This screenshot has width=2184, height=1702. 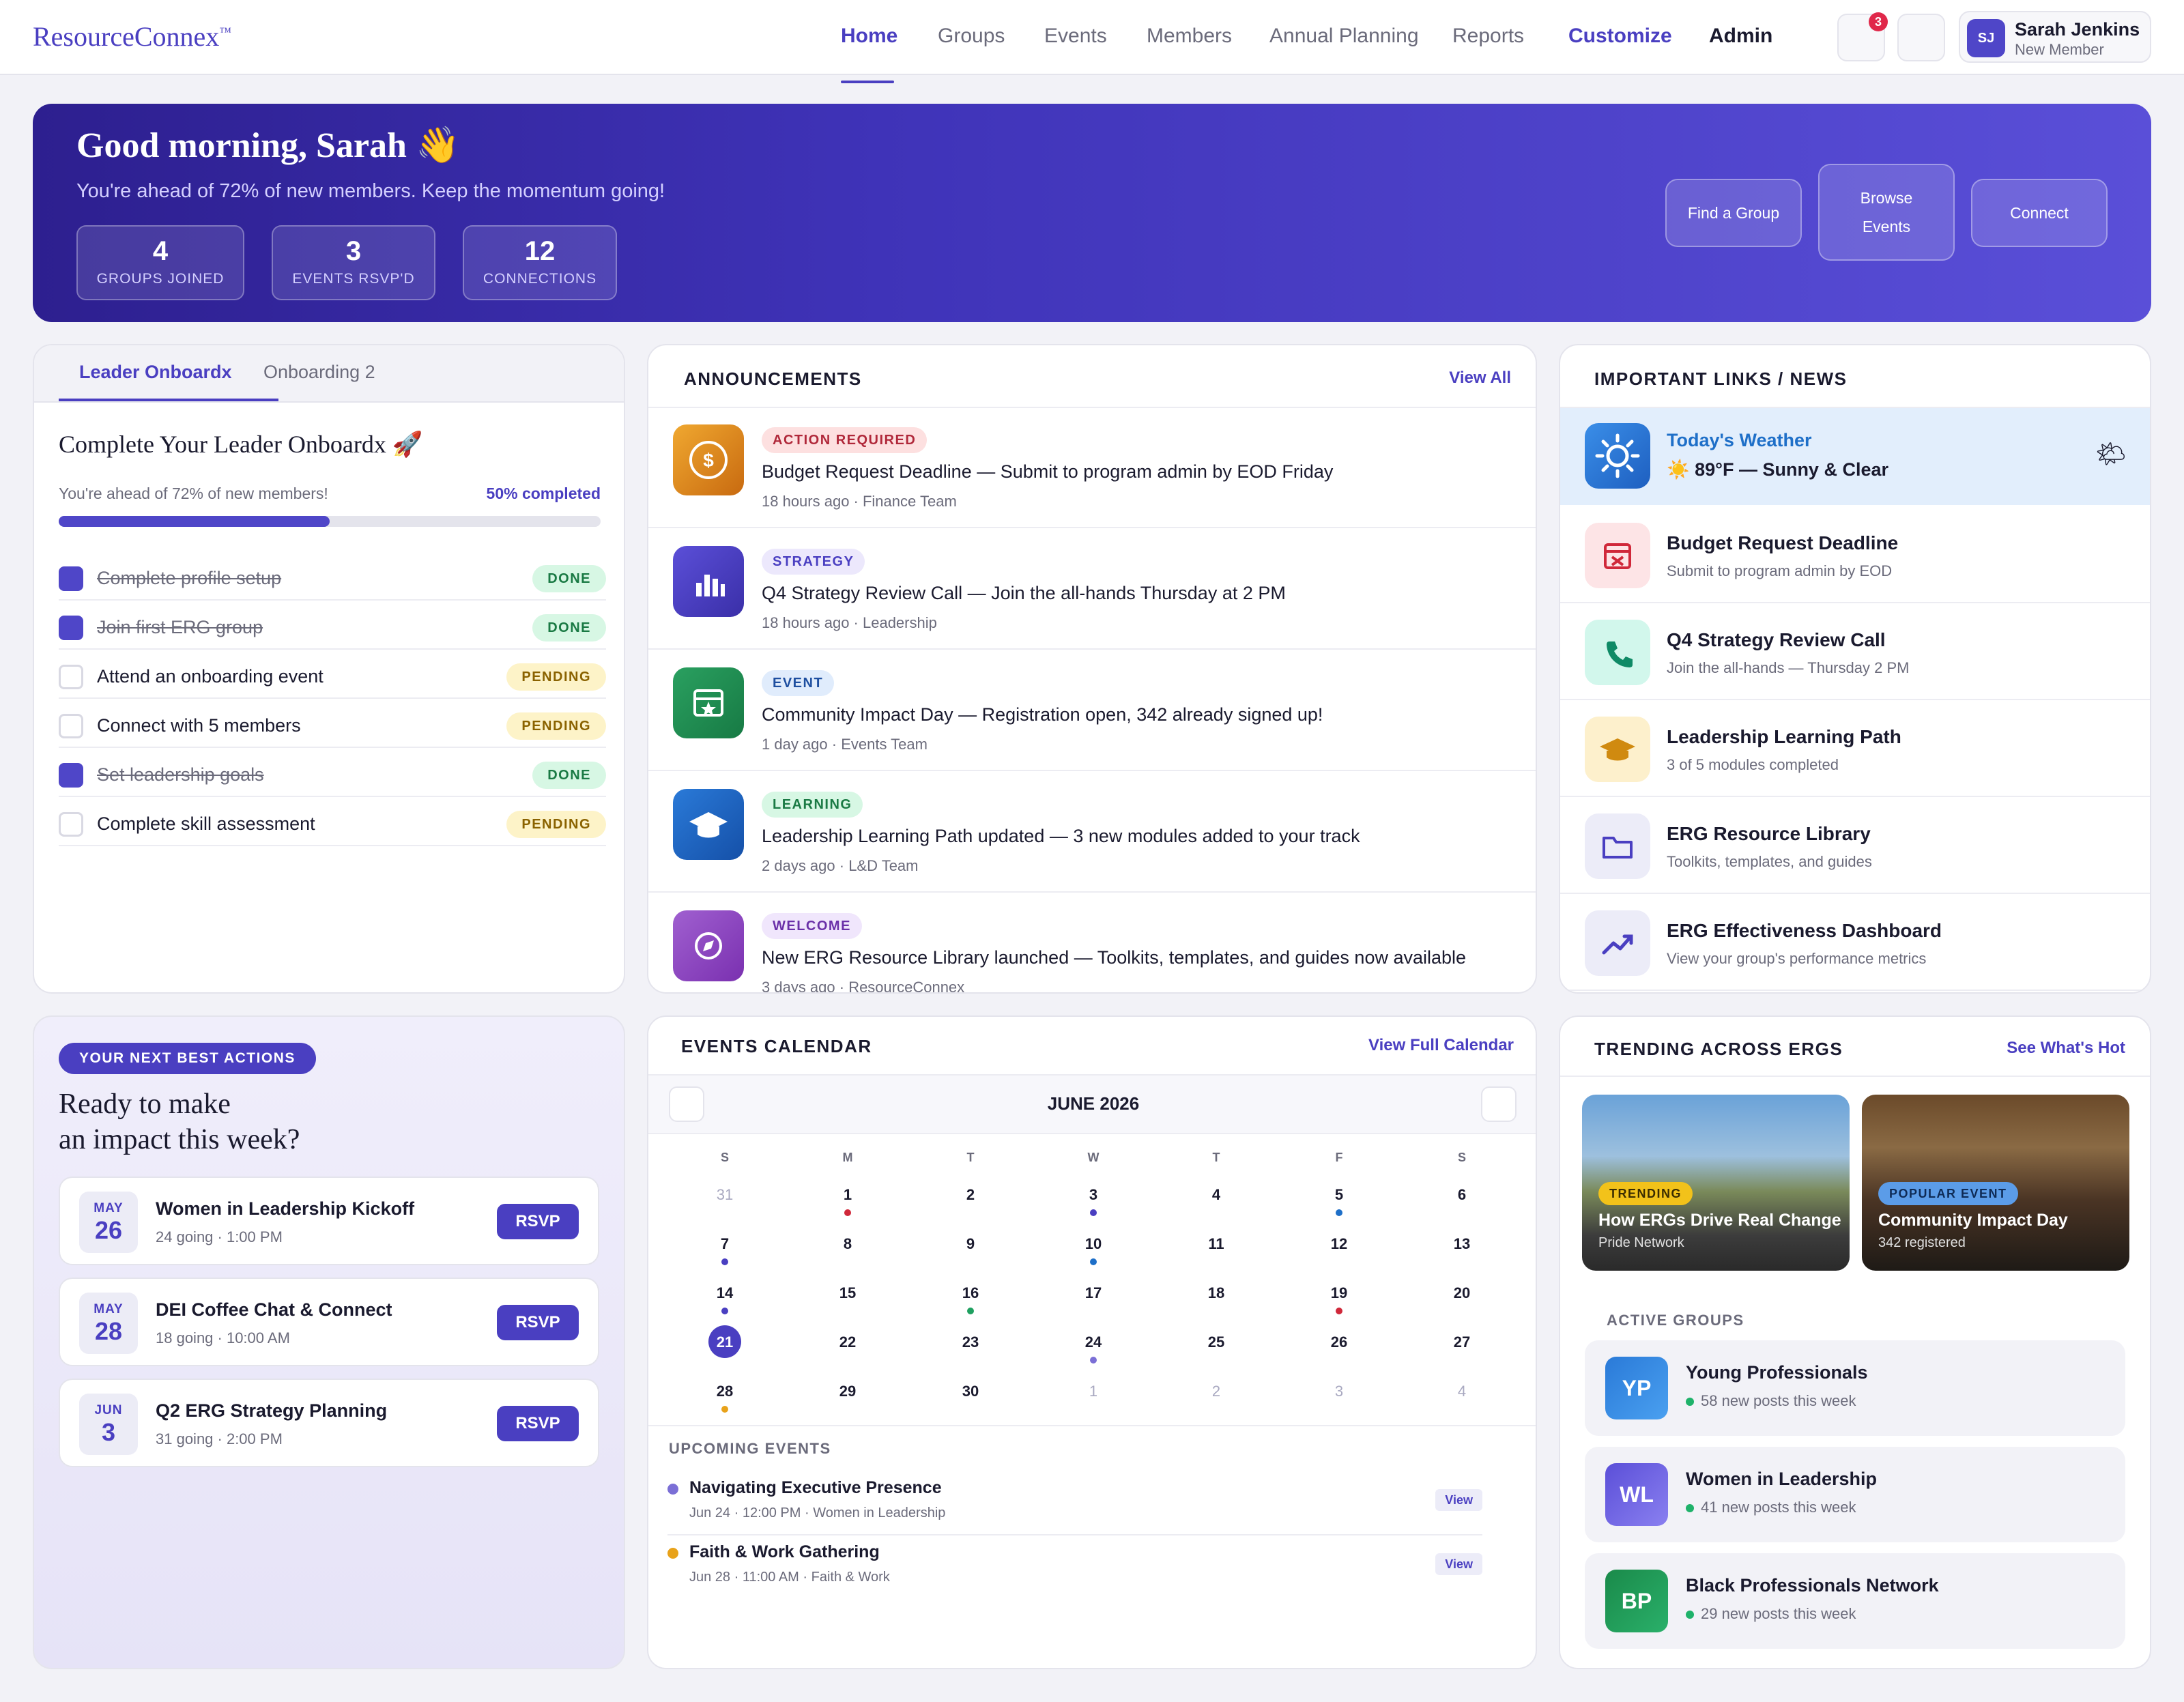 I want to click on browse-events-button: Browse Events, so click(x=1886, y=212).